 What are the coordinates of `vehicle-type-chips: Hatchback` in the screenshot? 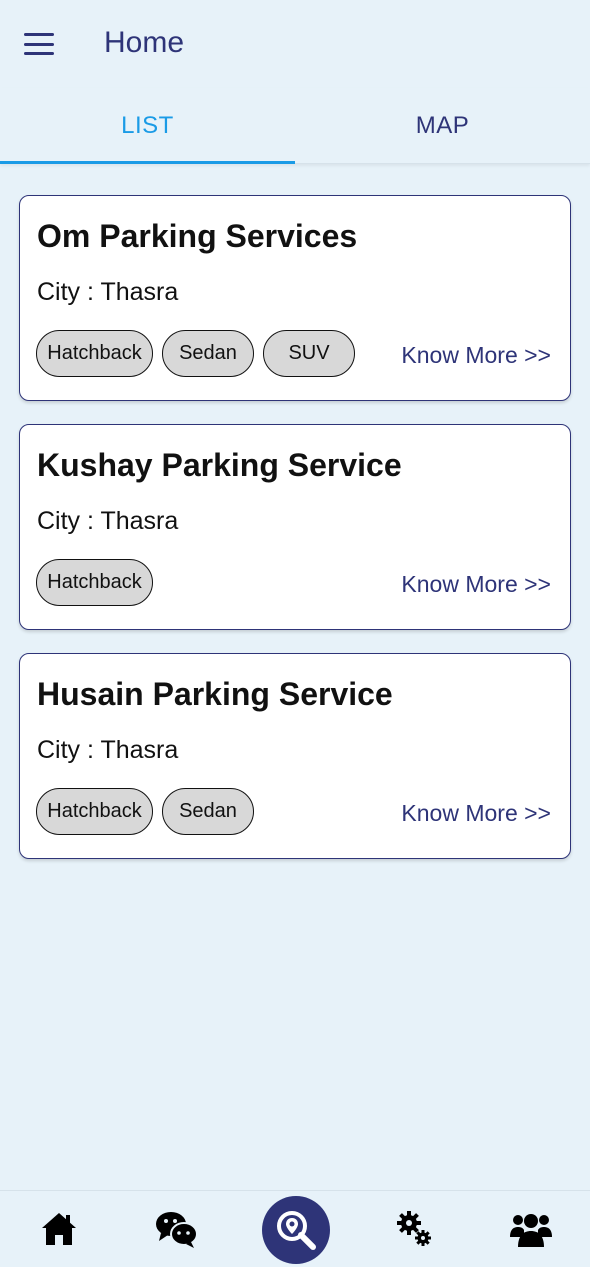 It's located at (94, 582).